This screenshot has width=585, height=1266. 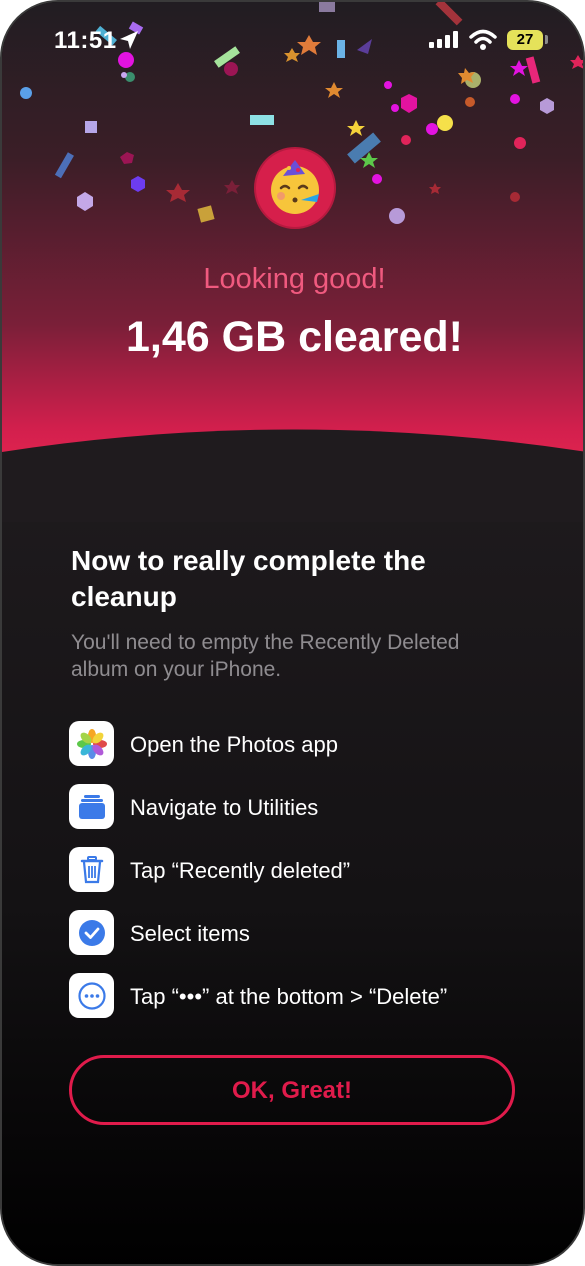 What do you see at coordinates (91, 806) in the screenshot?
I see `utilities-folder-icon` at bounding box center [91, 806].